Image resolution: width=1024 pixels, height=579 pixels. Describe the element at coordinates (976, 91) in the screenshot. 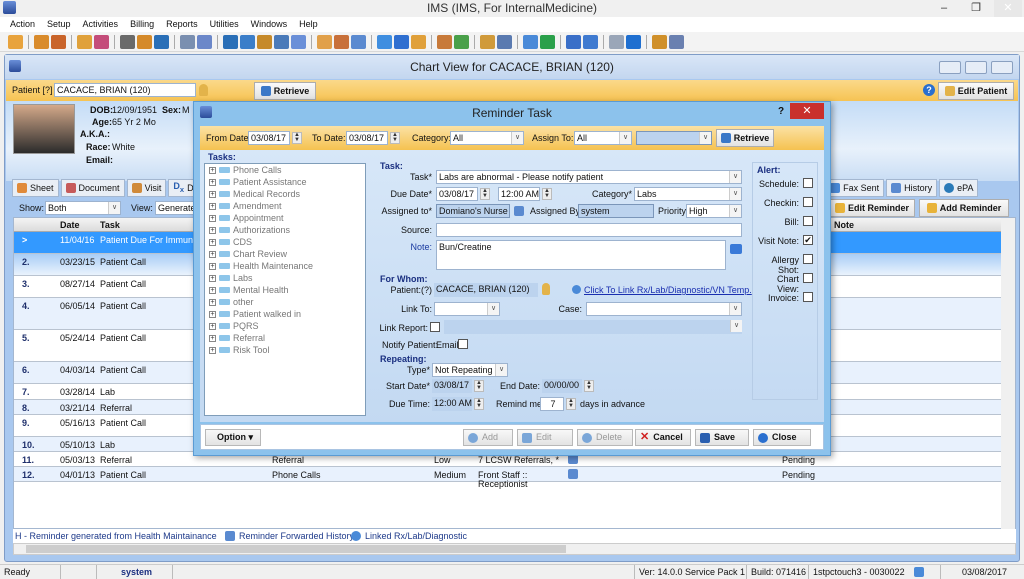

I see `edit-patient-button: Edit Patient` at that location.